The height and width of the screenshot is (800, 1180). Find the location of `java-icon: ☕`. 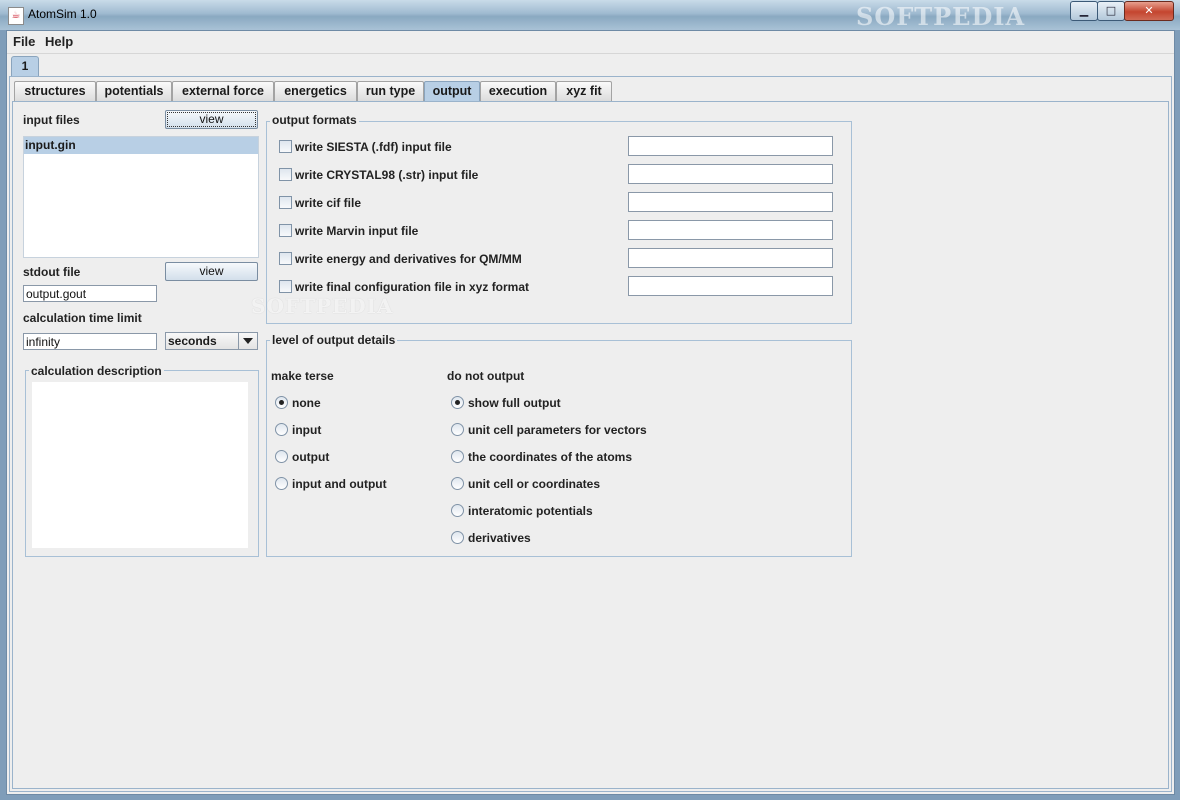

java-icon: ☕ is located at coordinates (16, 16).